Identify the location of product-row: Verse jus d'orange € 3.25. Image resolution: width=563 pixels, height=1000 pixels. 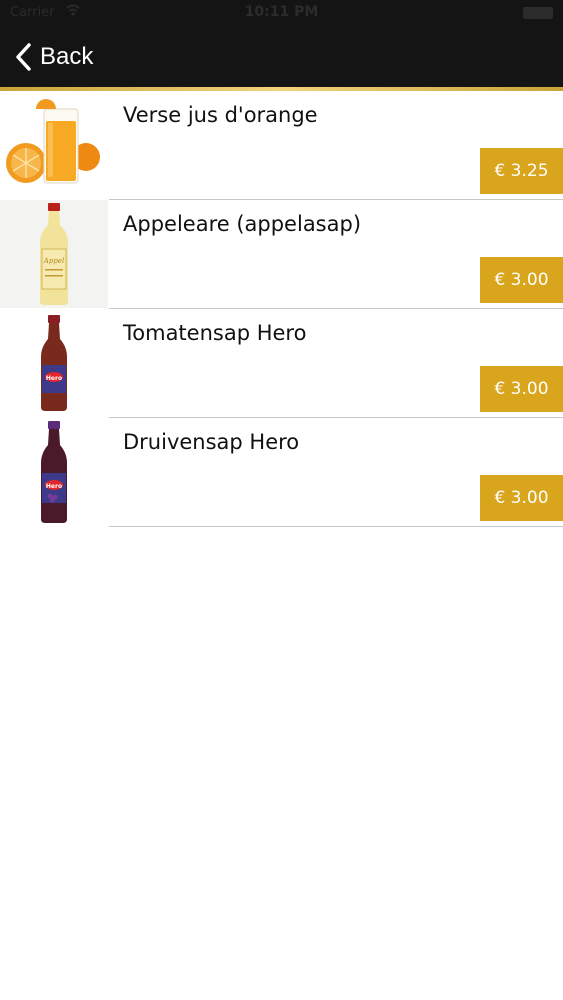
(281, 145).